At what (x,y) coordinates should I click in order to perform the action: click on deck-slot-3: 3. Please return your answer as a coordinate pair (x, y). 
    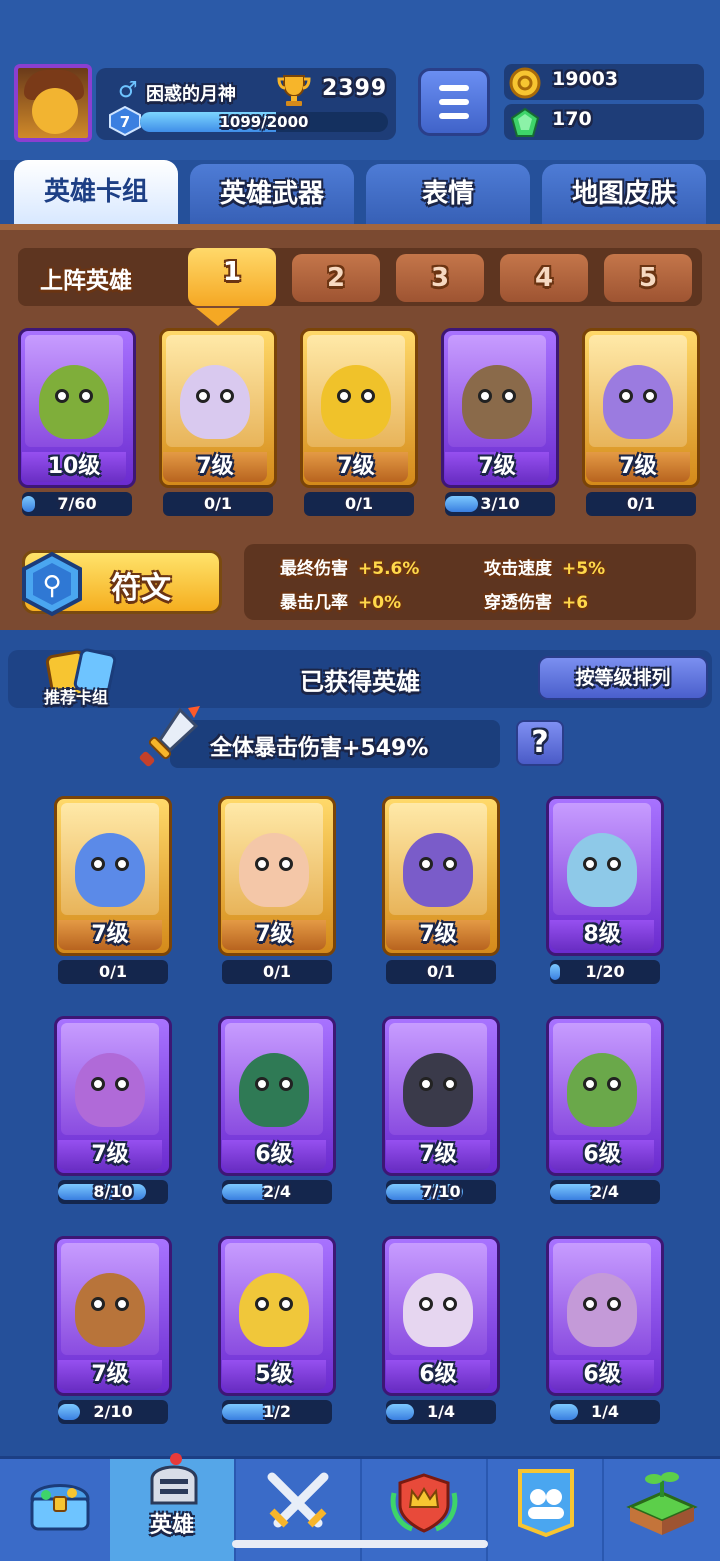
    Looking at the image, I should click on (440, 278).